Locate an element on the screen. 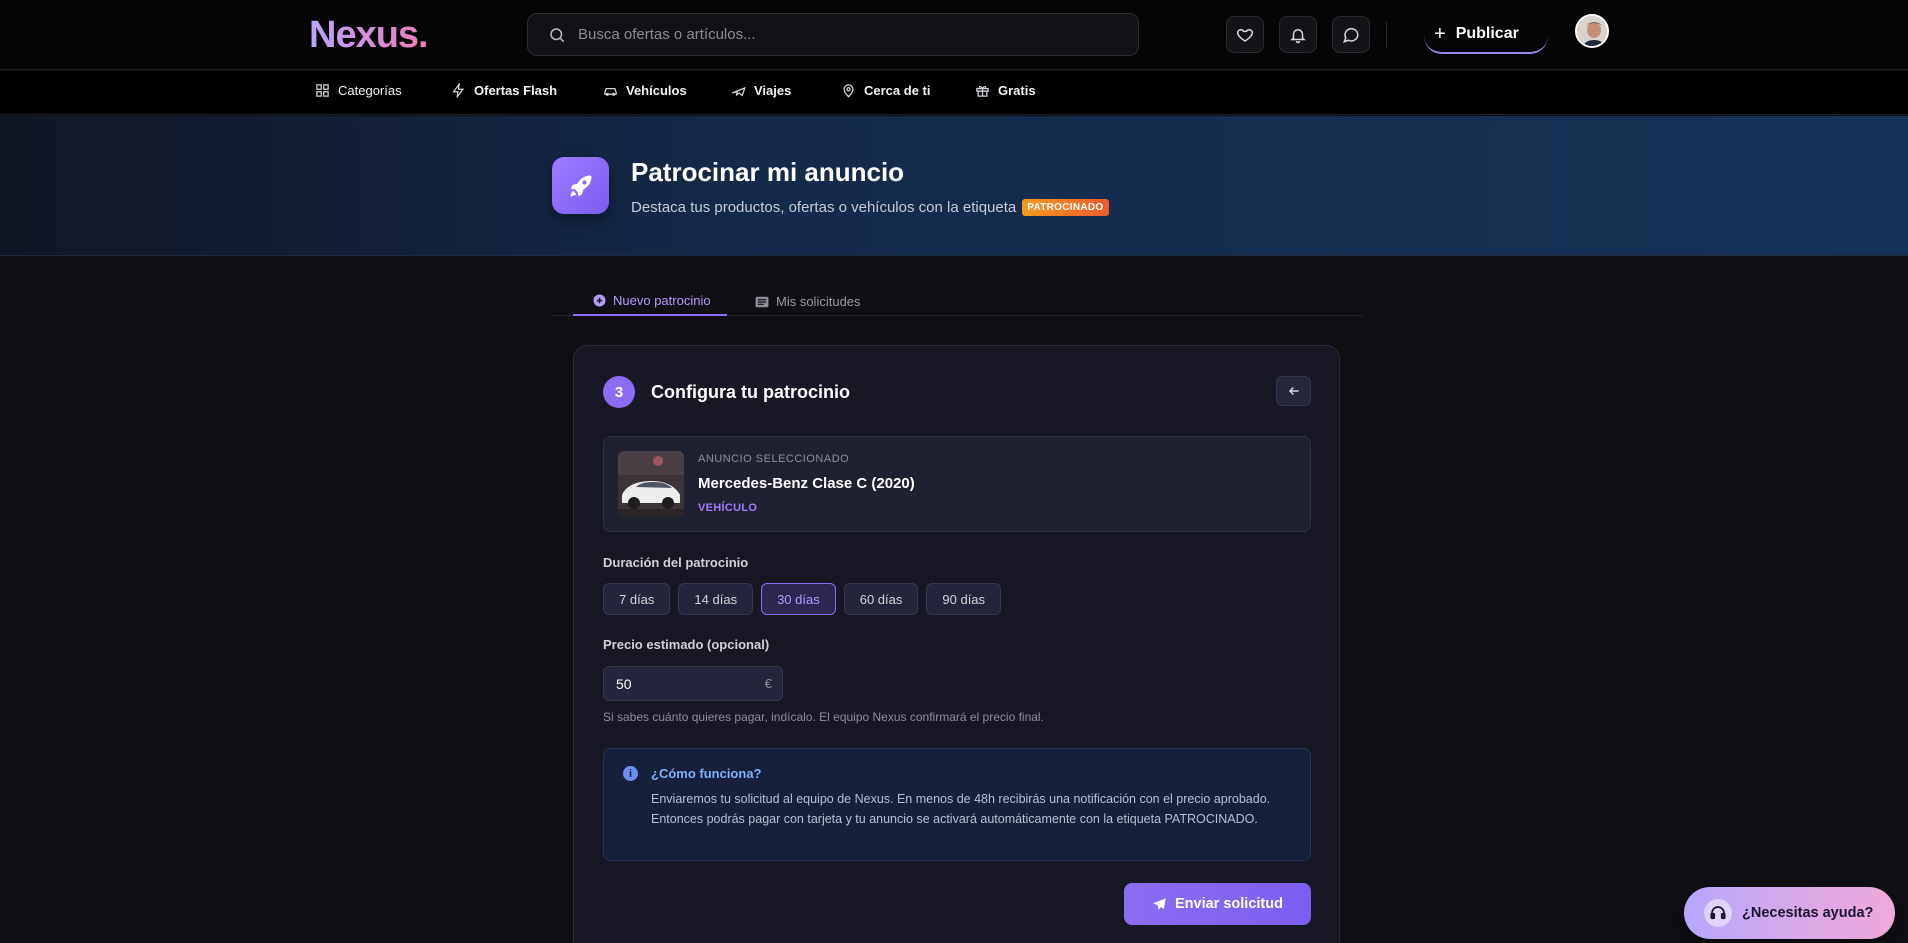  nav-item-categorias: Categorías is located at coordinates (358, 90).